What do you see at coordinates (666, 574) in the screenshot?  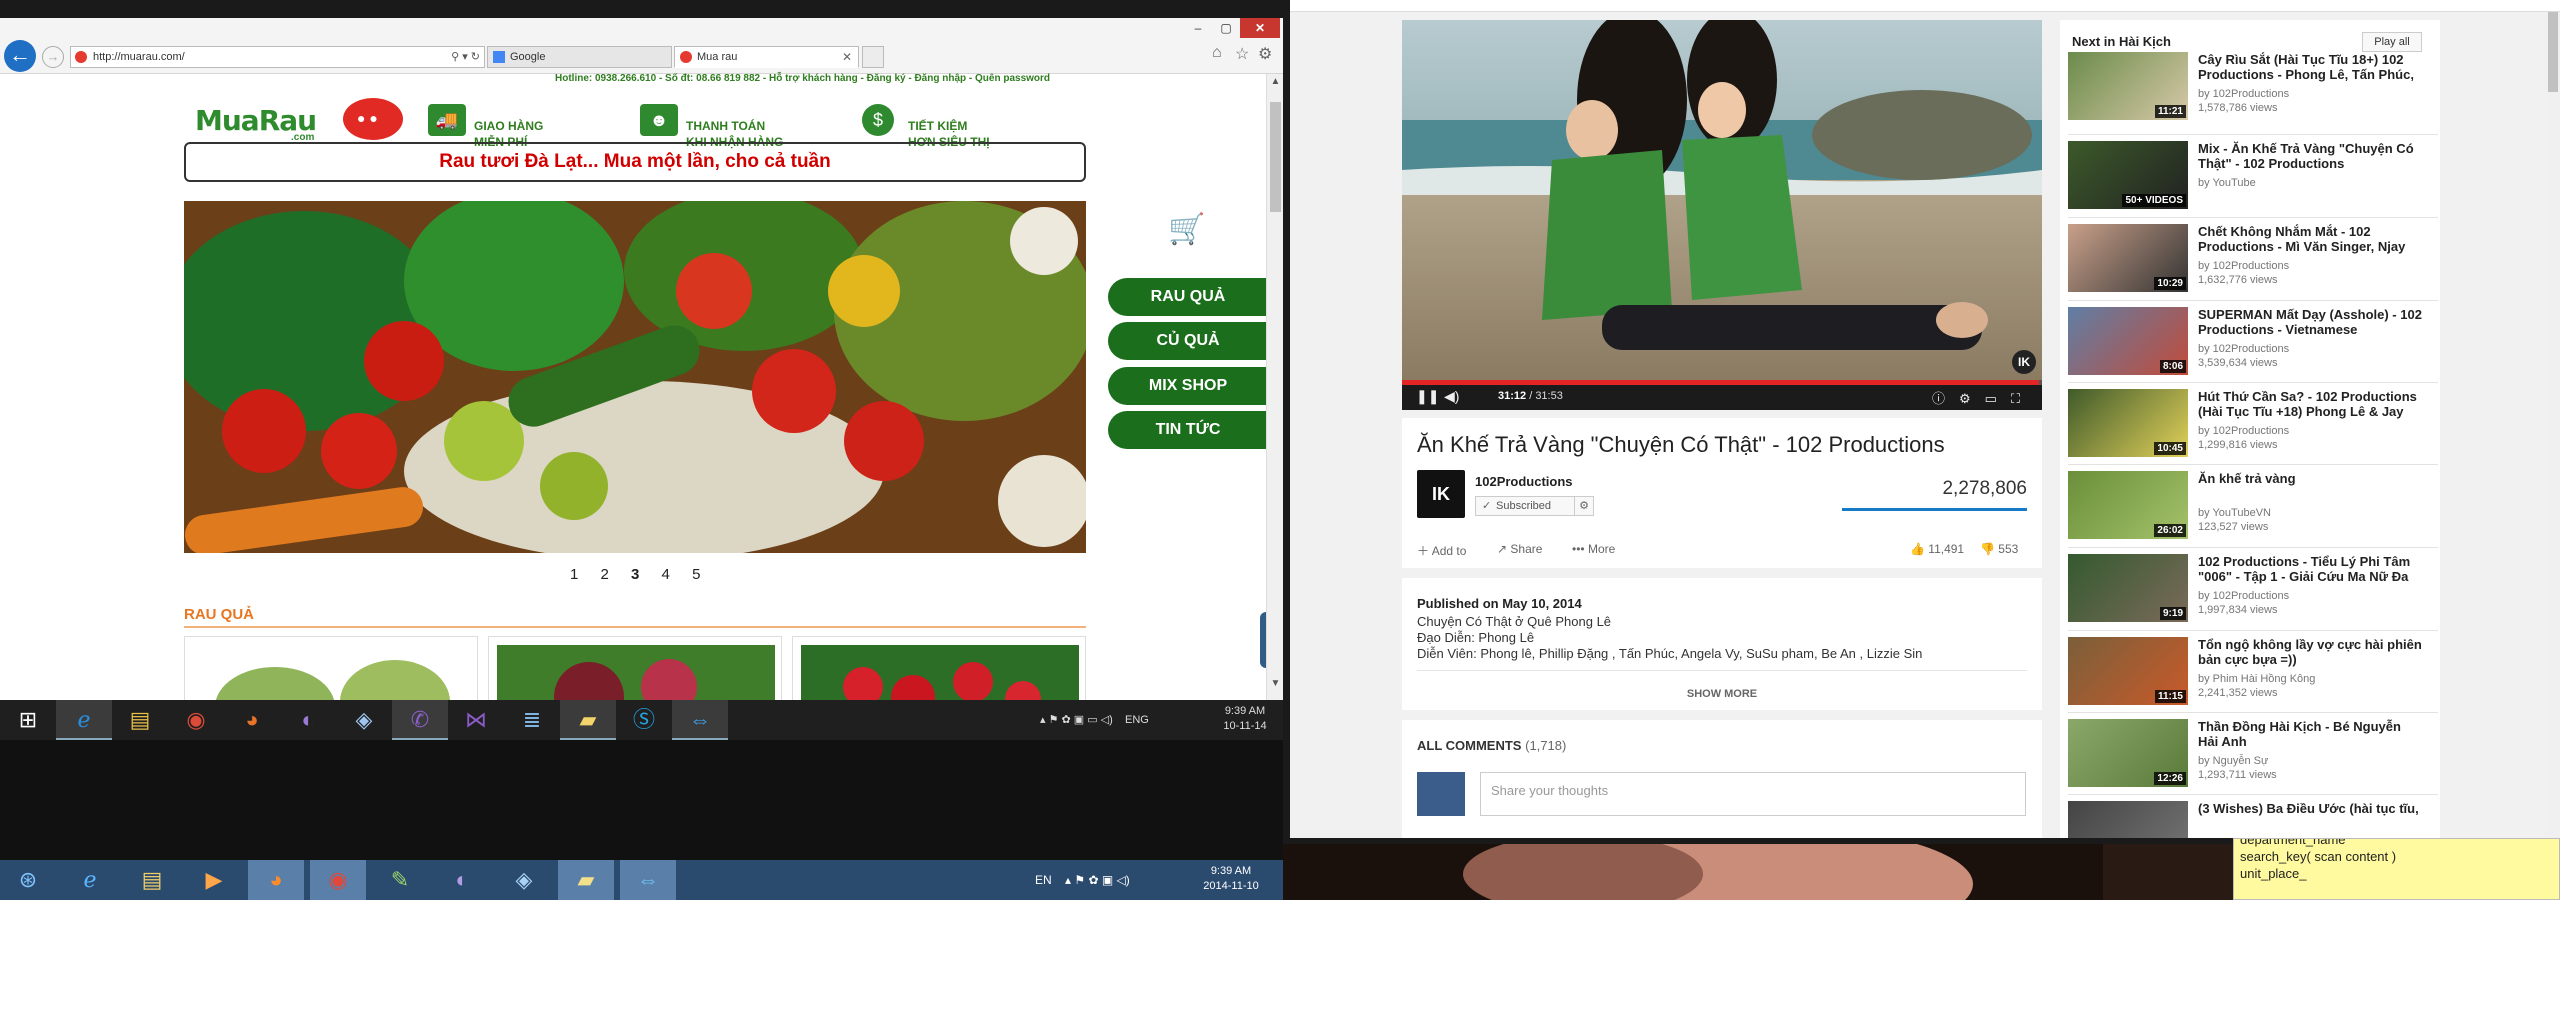 I see `page-link: 4` at bounding box center [666, 574].